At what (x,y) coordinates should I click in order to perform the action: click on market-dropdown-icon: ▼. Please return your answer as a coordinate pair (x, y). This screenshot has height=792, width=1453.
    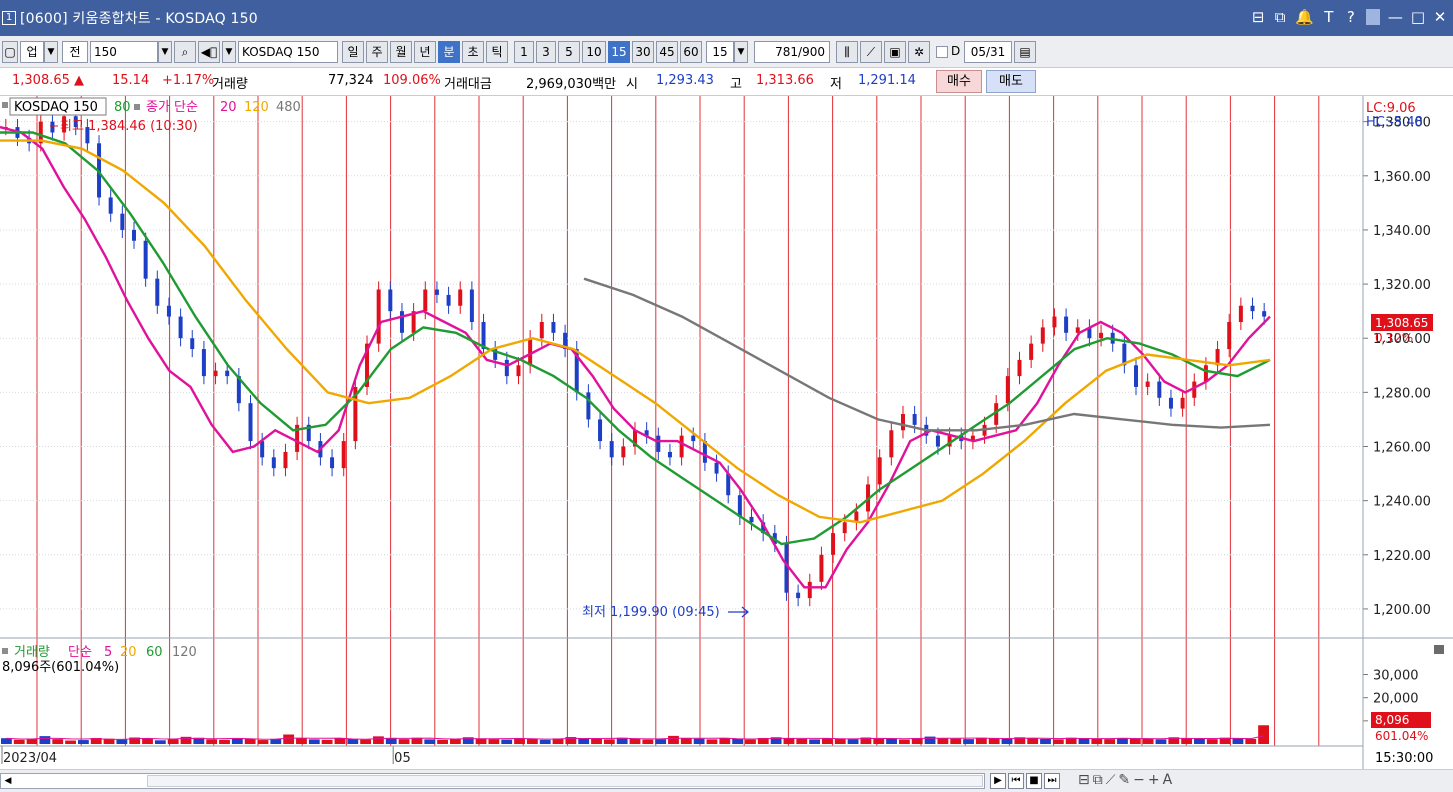
    Looking at the image, I should click on (51, 52).